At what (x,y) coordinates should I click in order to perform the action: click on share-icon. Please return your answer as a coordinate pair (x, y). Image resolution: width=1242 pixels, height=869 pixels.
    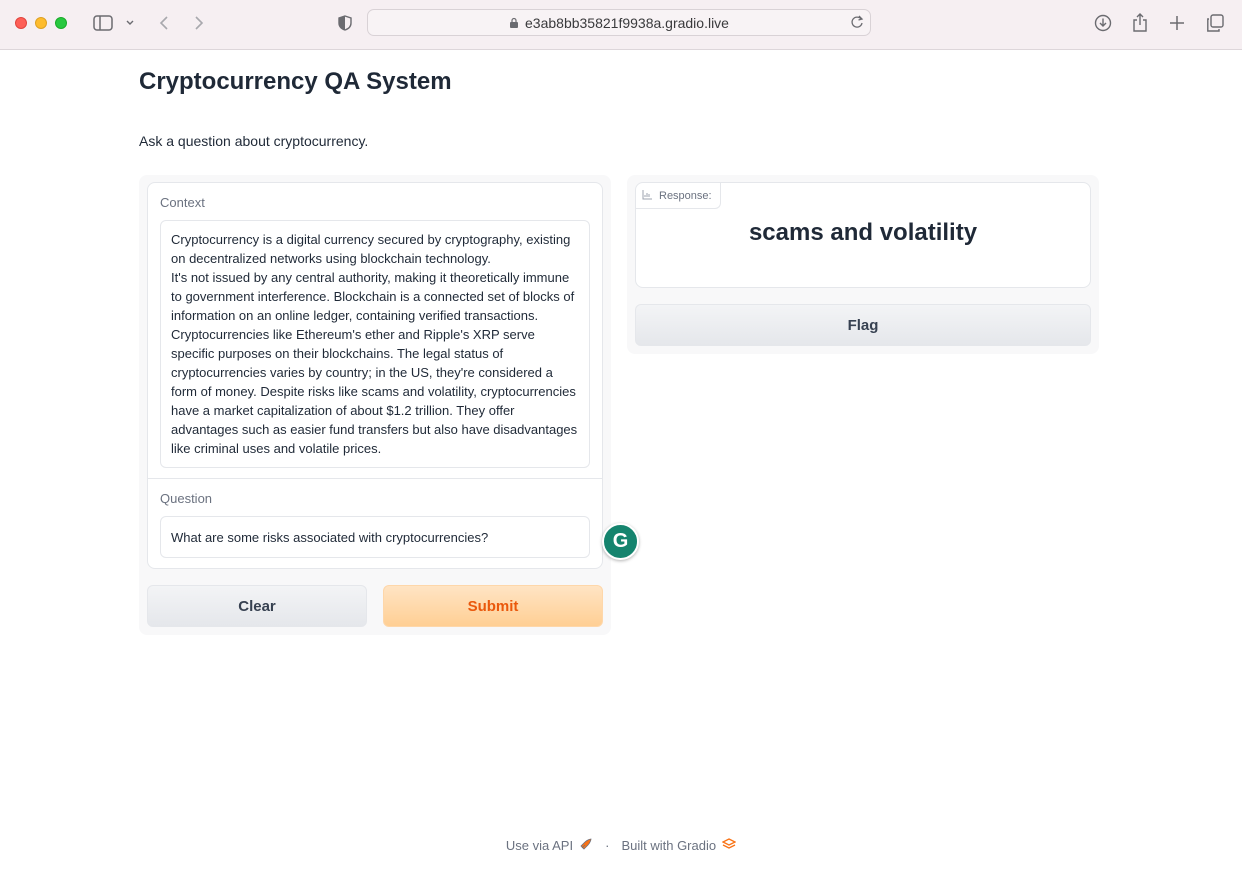
    Looking at the image, I should click on (1140, 23).